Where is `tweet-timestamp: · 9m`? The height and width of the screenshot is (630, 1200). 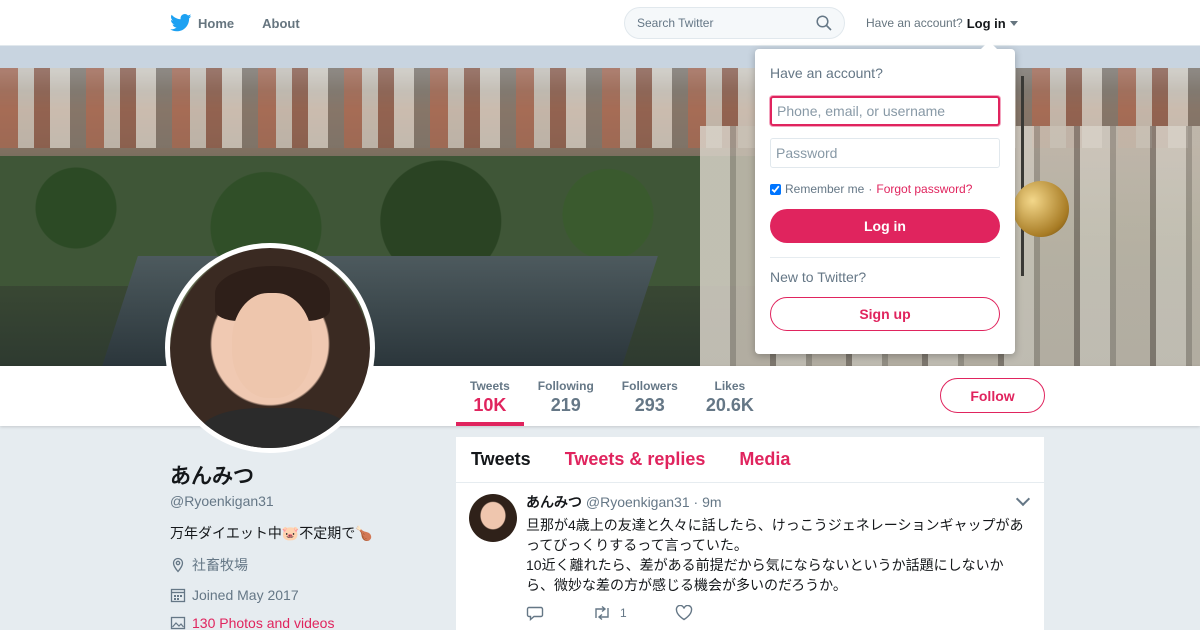 tweet-timestamp: · 9m is located at coordinates (708, 502).